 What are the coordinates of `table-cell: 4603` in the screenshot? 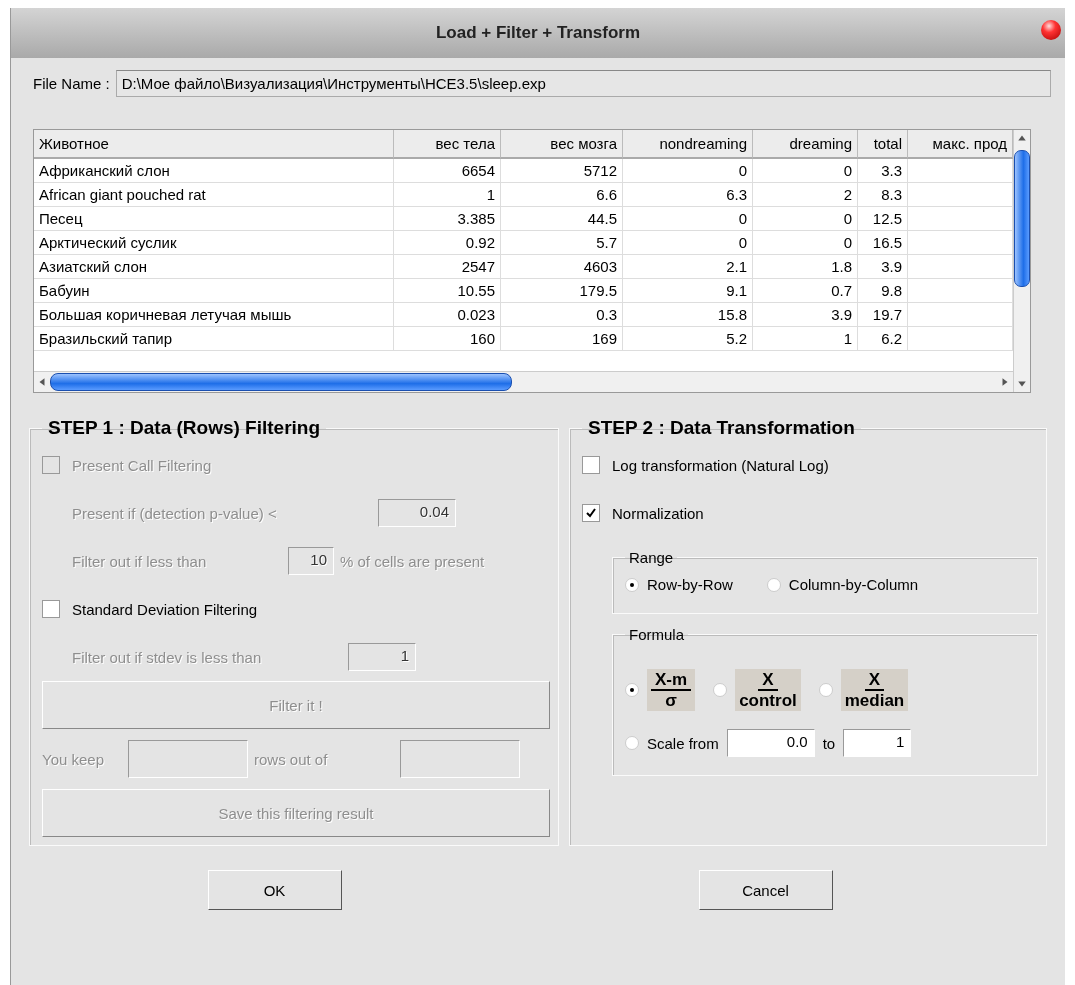 It's located at (562, 267).